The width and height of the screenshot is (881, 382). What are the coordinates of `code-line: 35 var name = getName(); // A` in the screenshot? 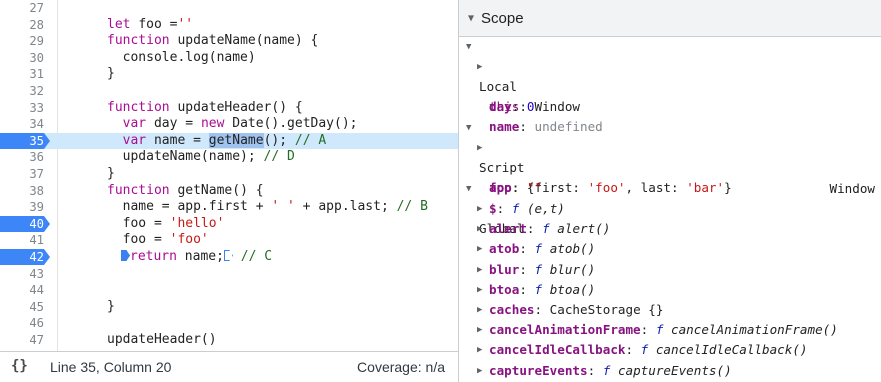 It's located at (229, 141).